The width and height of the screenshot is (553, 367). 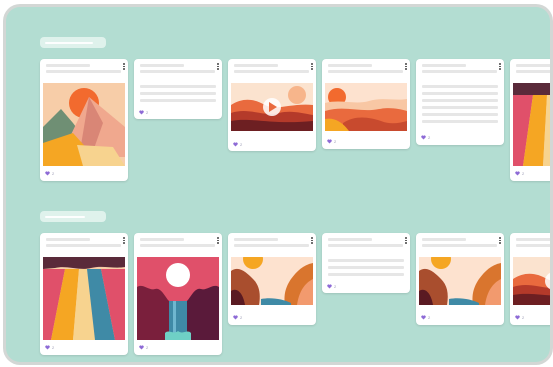 I want to click on canyon-waterfall-moon-art, so click(x=178, y=298).